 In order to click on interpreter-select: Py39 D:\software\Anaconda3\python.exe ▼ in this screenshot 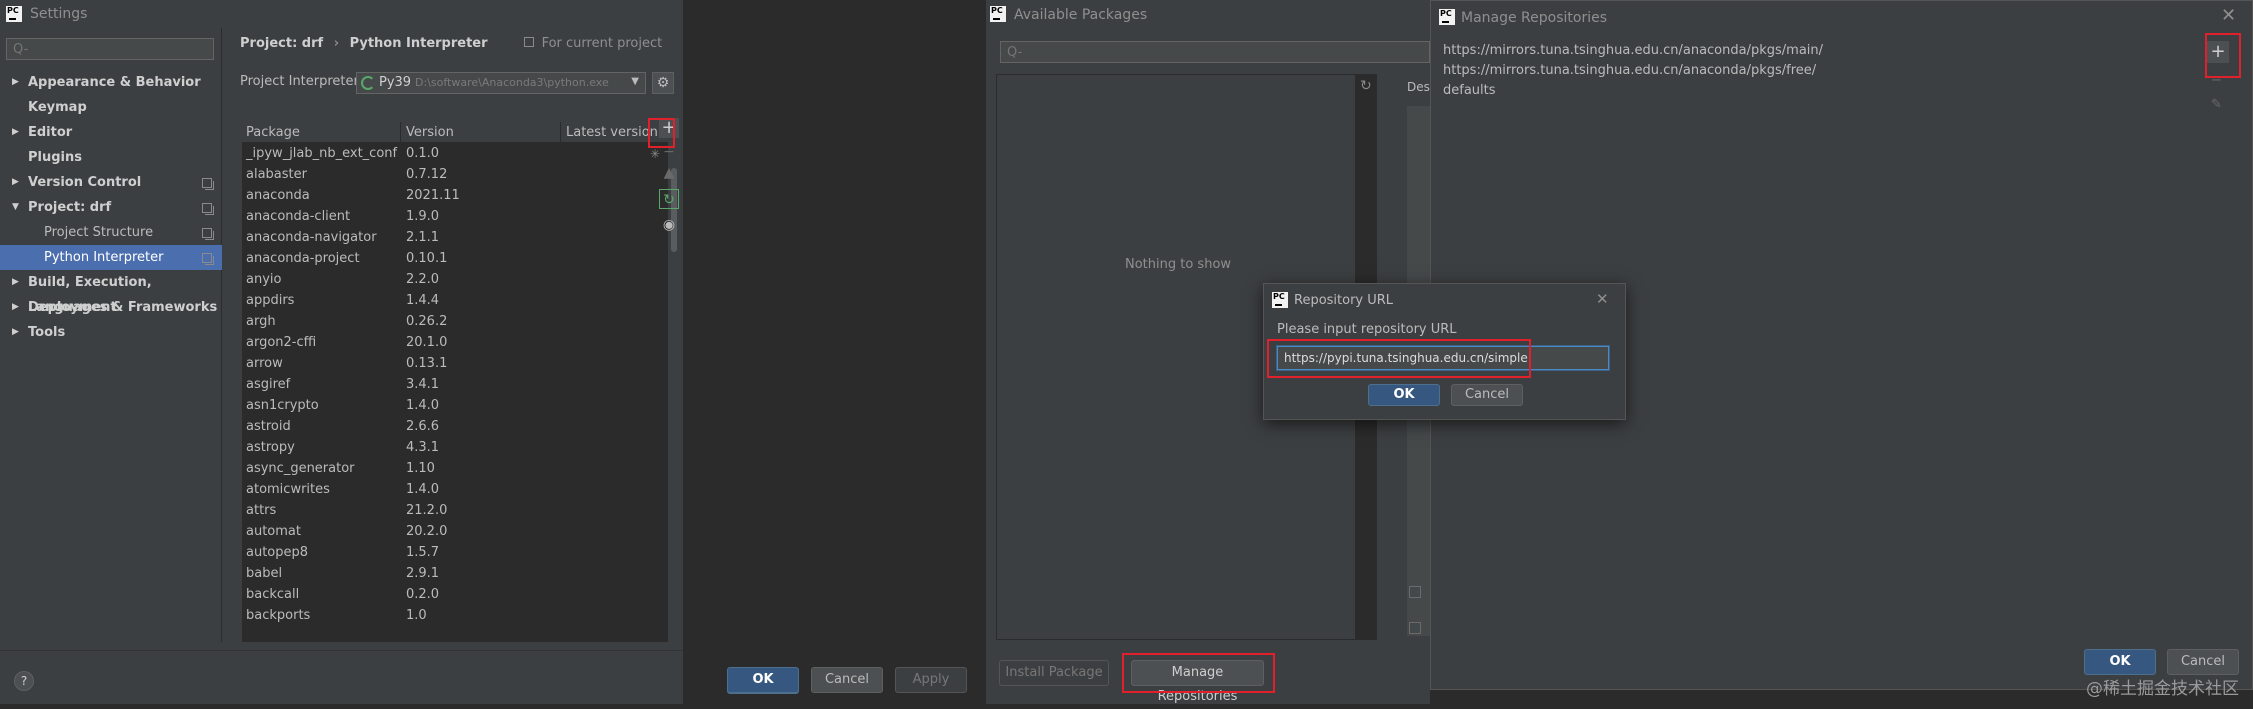, I will do `click(501, 83)`.